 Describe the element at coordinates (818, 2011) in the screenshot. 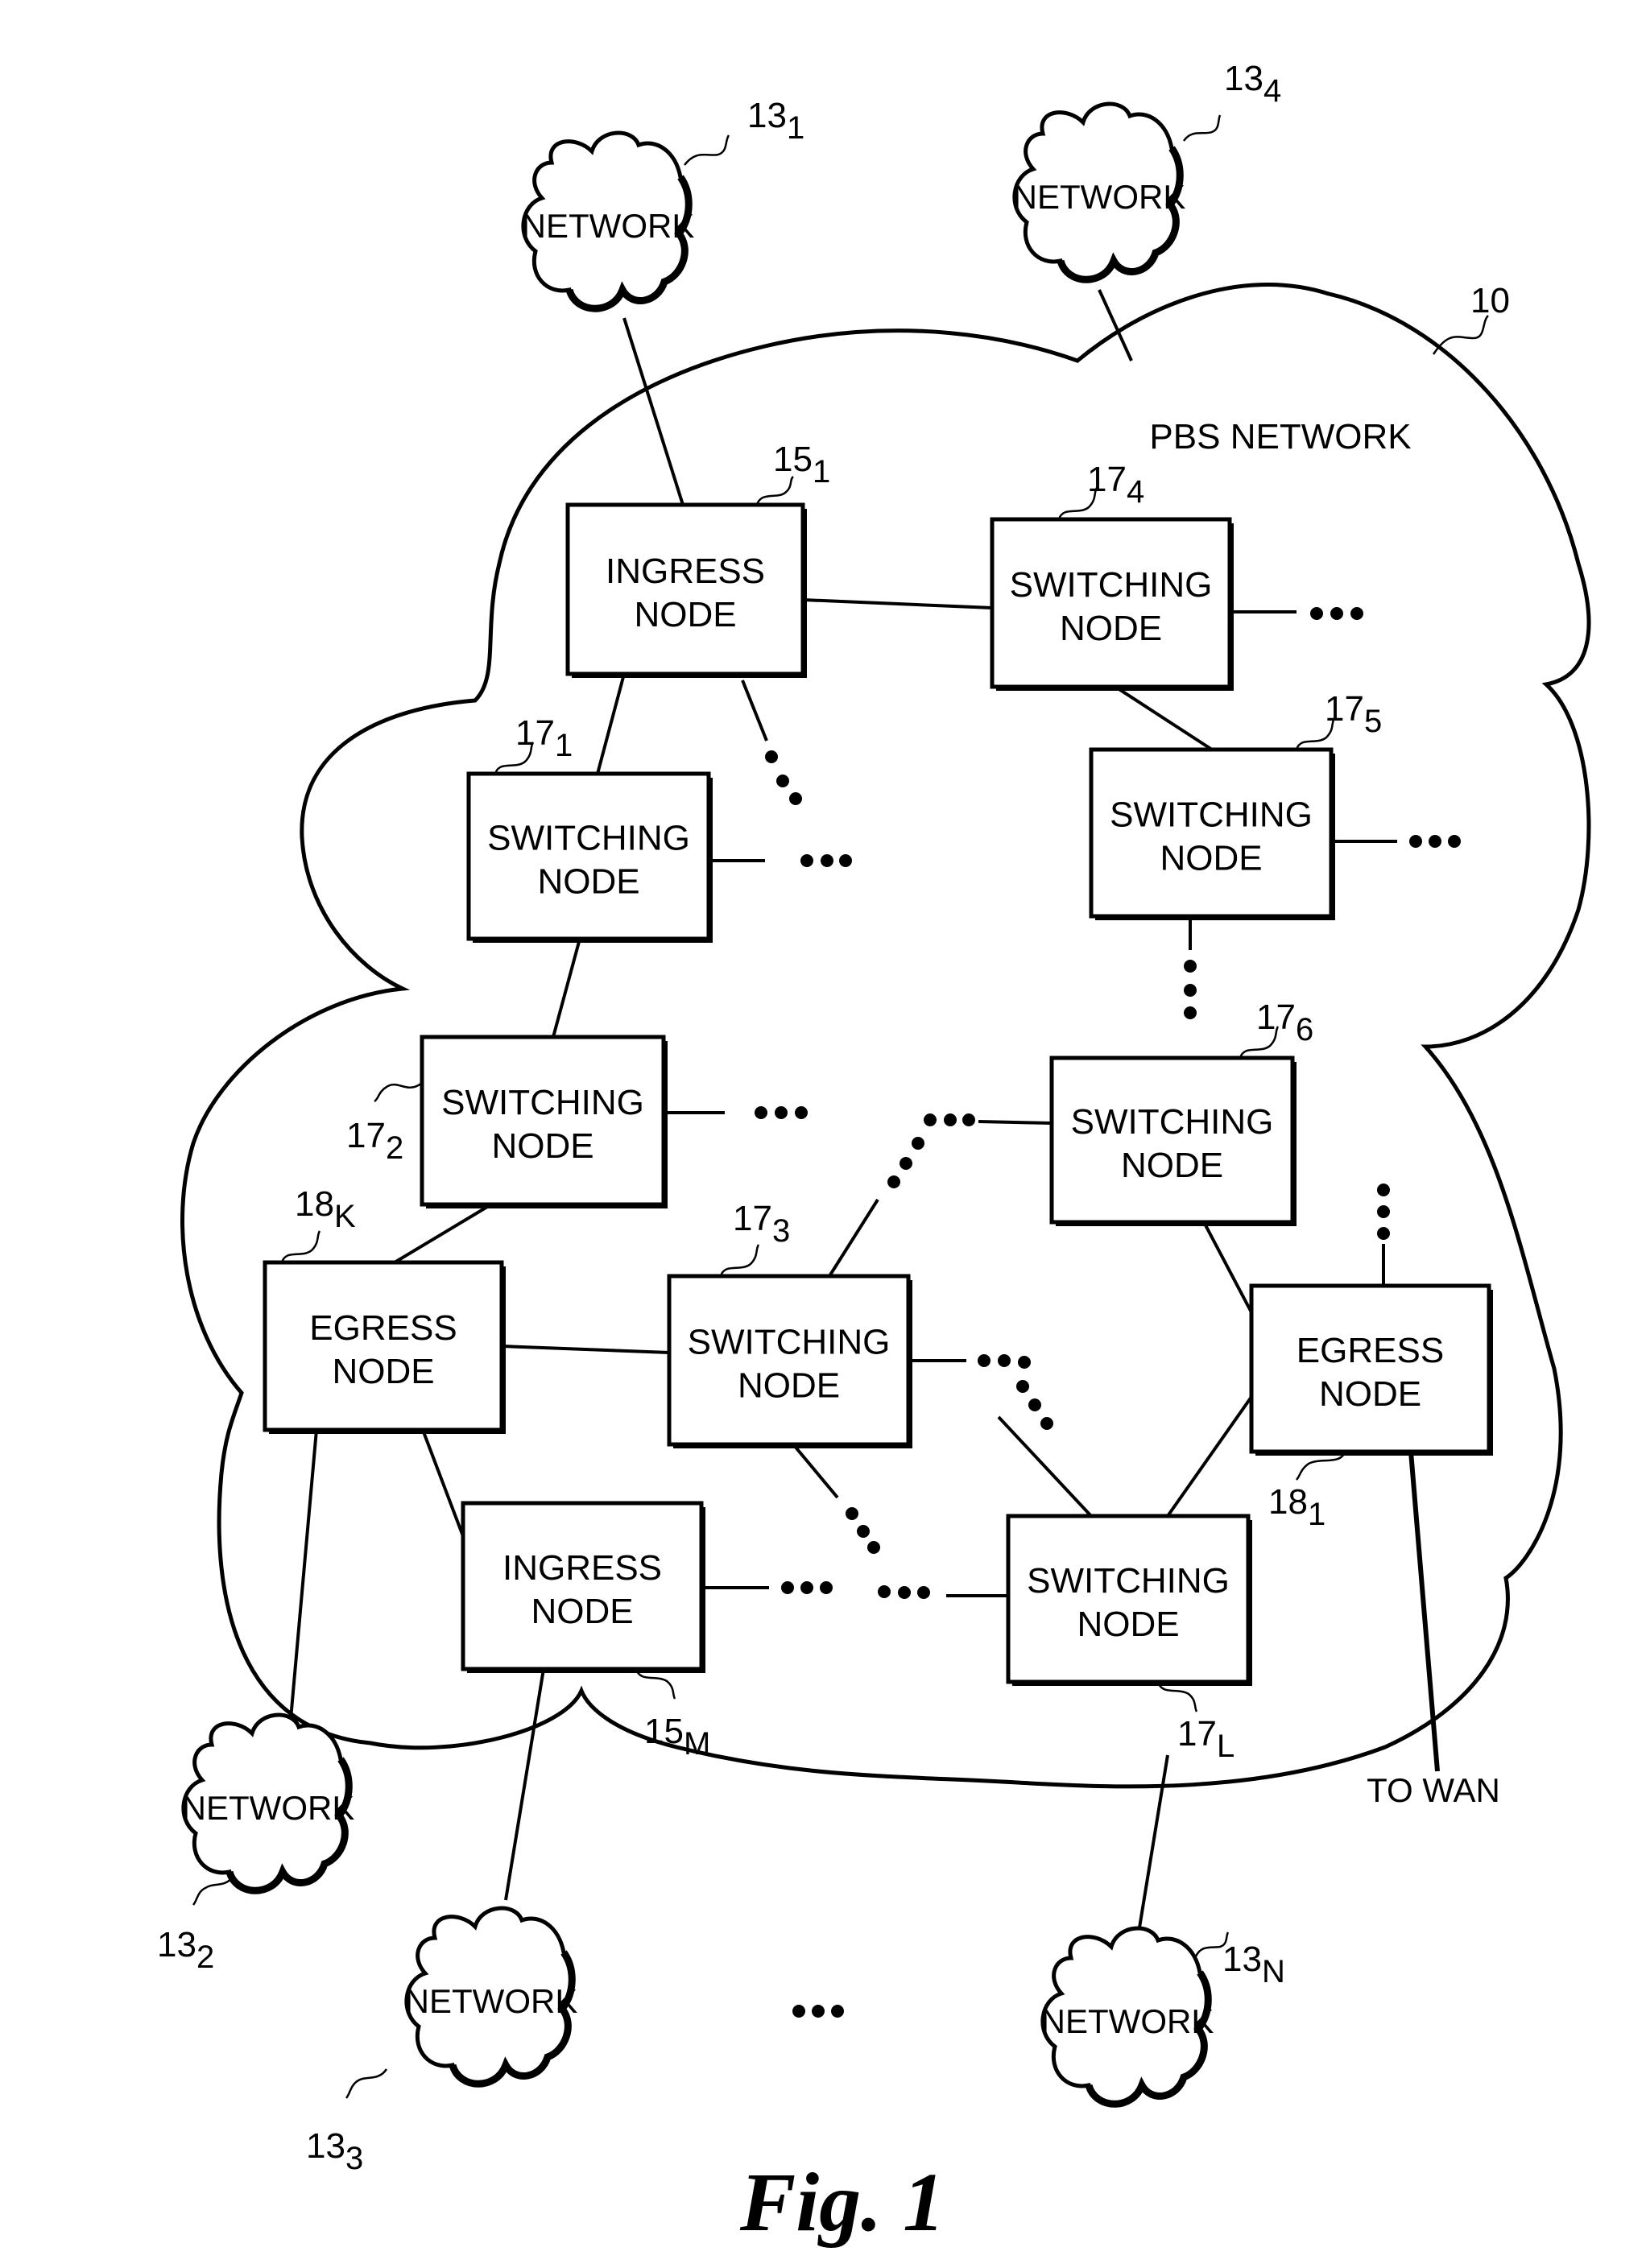

I see `between-networks-ellipsis` at that location.